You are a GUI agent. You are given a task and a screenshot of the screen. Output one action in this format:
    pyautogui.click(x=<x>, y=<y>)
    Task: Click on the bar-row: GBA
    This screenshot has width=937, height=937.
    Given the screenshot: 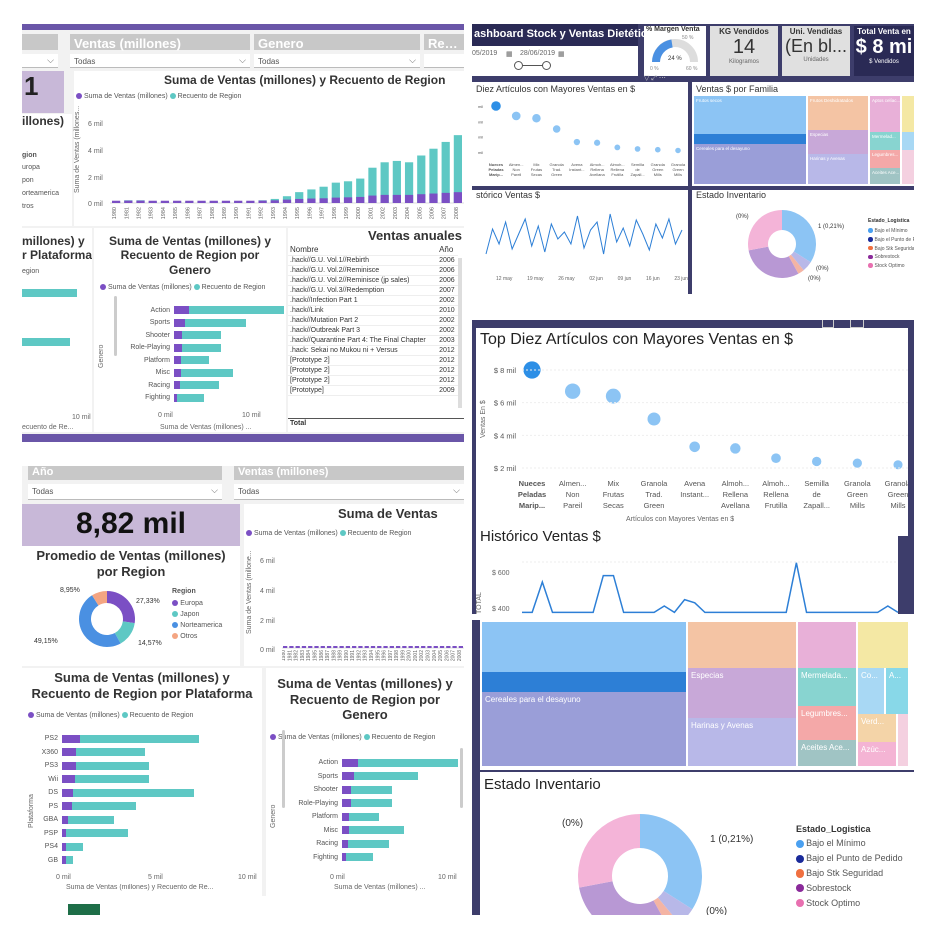 What is the action you would take?
    pyautogui.click(x=142, y=820)
    